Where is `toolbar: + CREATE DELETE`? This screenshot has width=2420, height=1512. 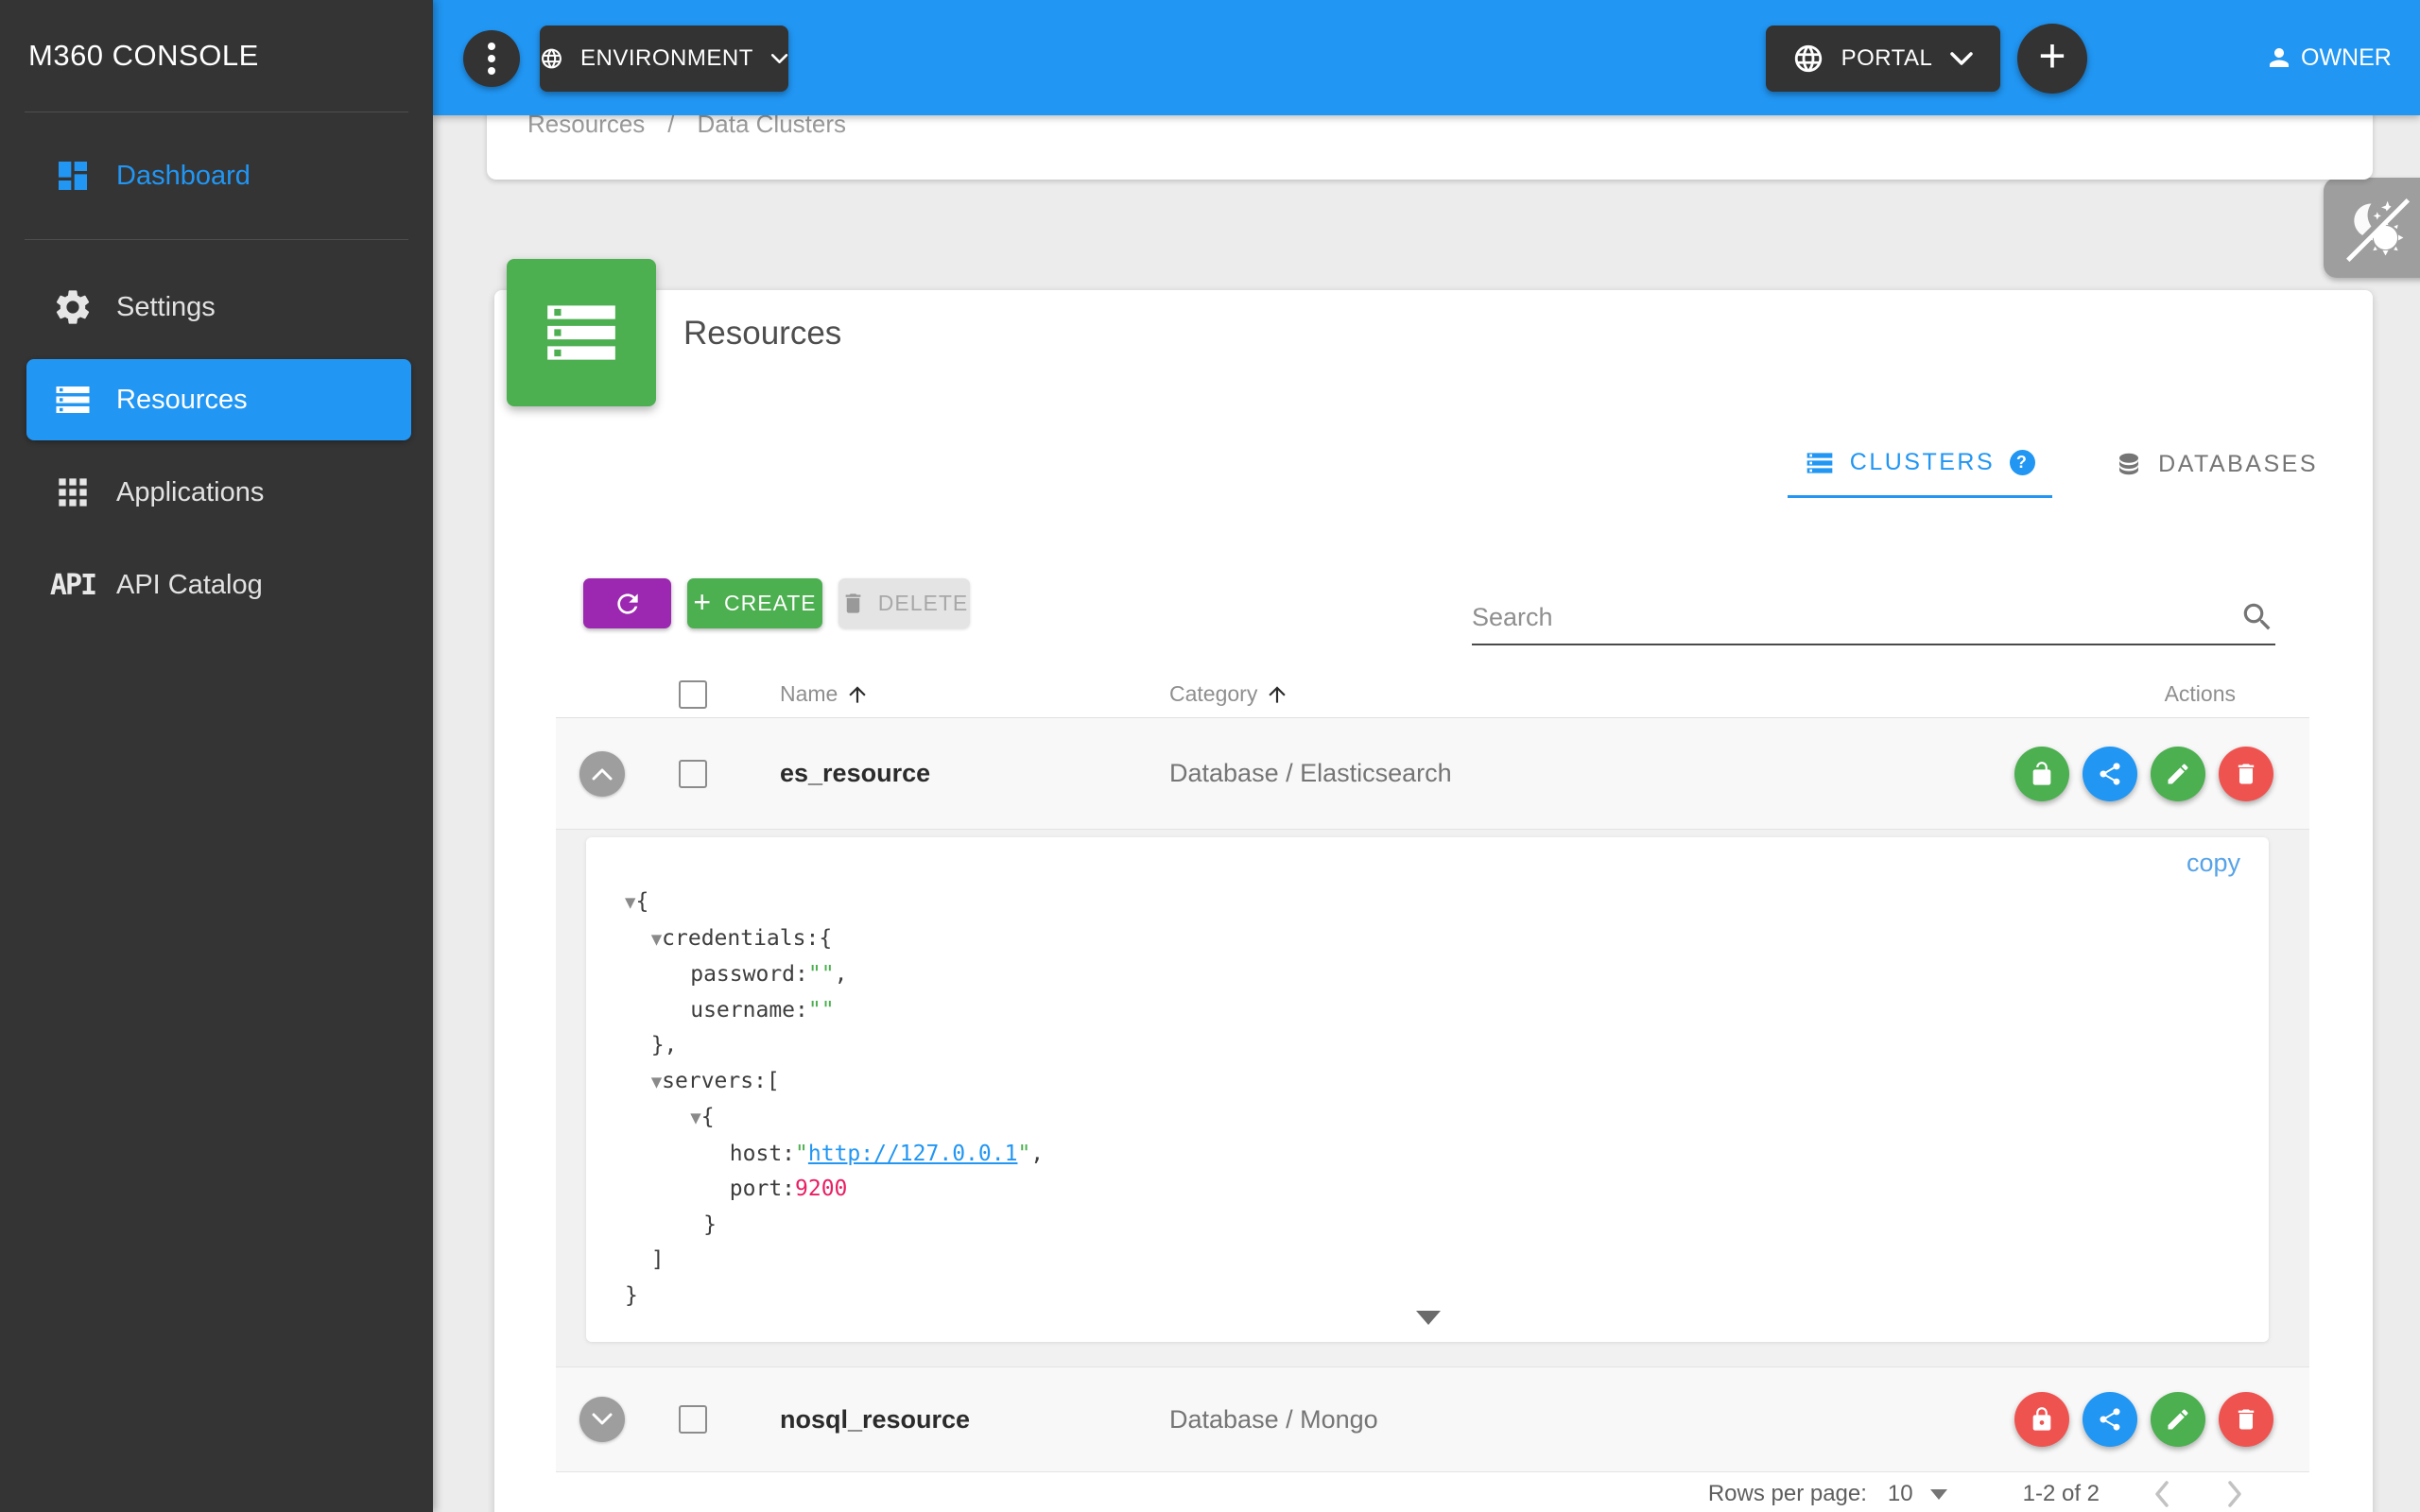
toolbar: + CREATE DELETE is located at coordinates (776, 603).